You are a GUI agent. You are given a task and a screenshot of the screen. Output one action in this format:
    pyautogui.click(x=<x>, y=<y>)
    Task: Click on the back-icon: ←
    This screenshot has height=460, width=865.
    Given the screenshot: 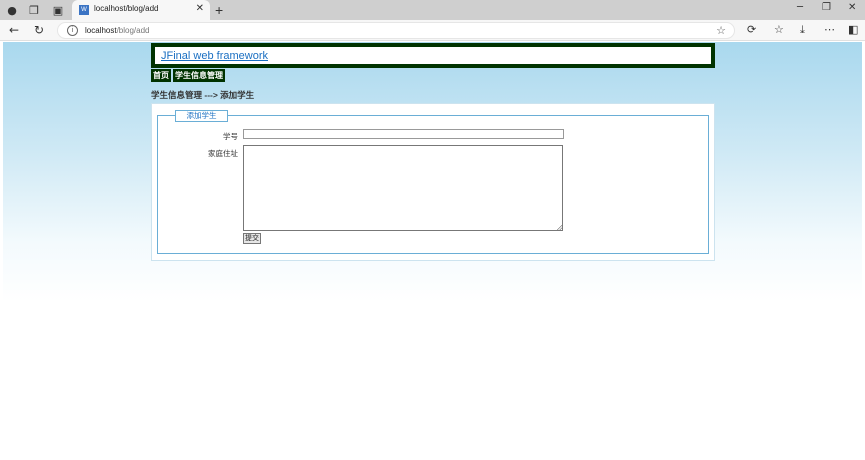 What is the action you would take?
    pyautogui.click(x=14, y=30)
    